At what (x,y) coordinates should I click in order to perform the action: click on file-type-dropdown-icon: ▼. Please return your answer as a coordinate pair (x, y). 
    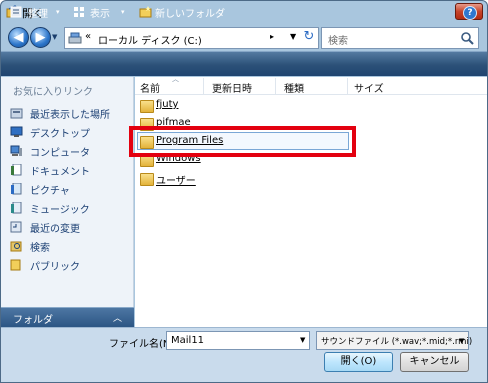
    Looking at the image, I should click on (461, 341).